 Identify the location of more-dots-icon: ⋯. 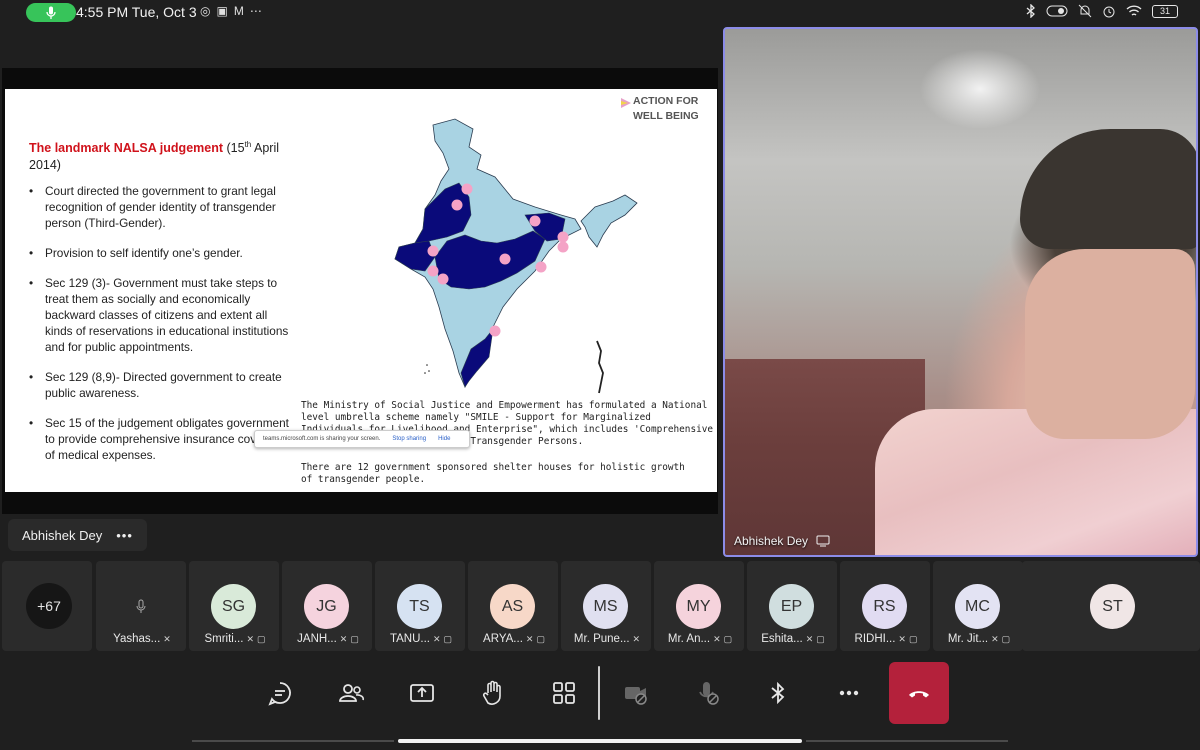
(255, 11).